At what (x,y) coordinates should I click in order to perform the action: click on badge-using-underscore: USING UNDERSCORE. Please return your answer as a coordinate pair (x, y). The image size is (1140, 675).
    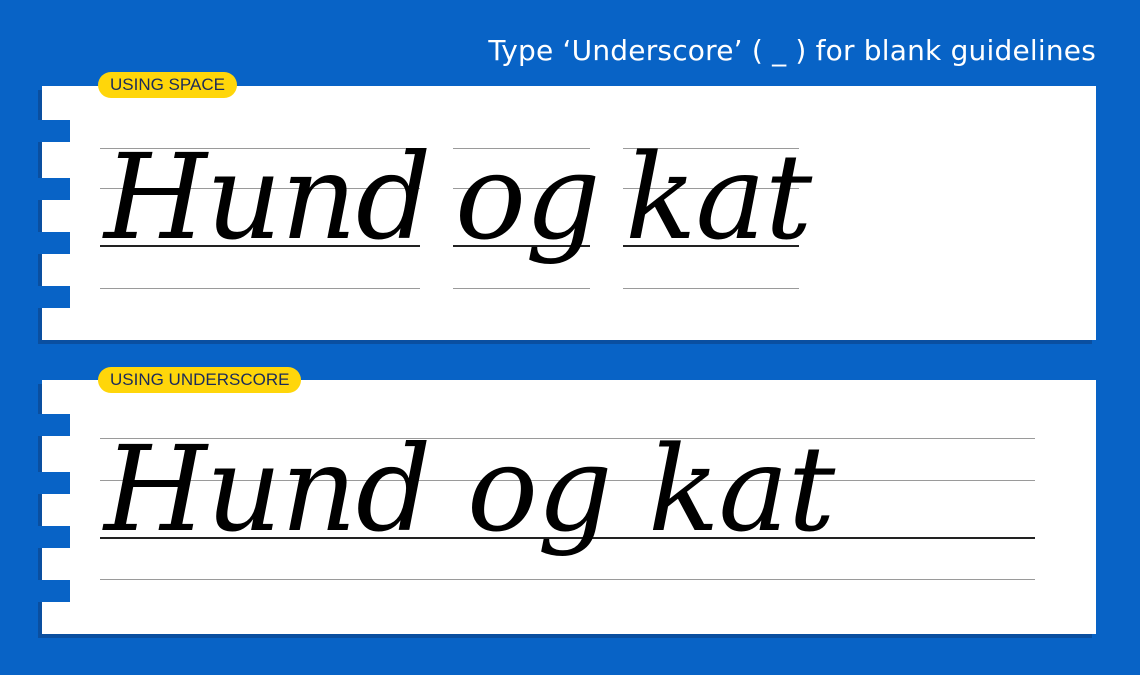
    Looking at the image, I should click on (200, 380).